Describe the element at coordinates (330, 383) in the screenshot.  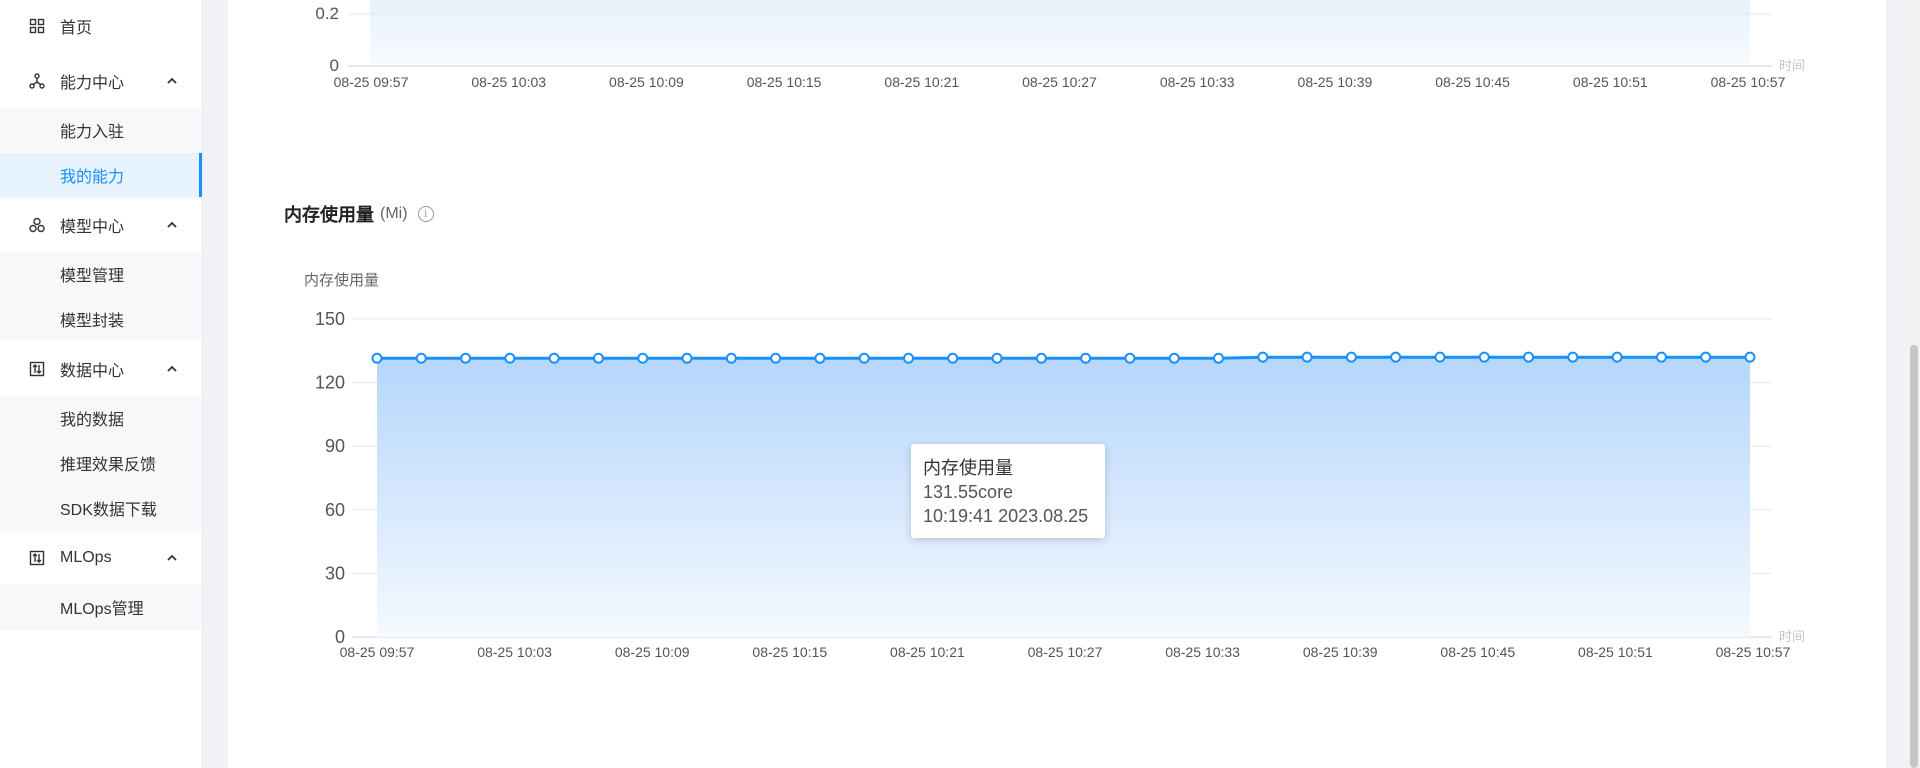
I see `y-tick-label: 120` at that location.